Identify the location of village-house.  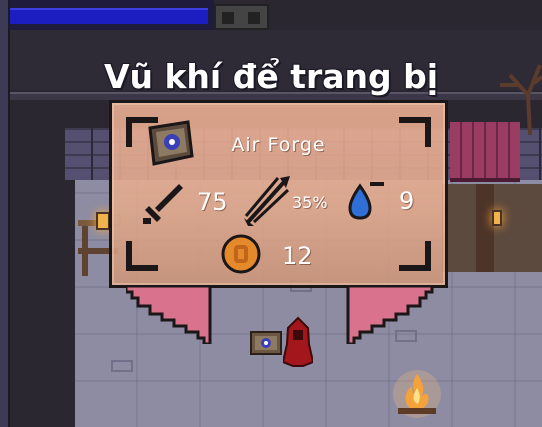
(491, 192).